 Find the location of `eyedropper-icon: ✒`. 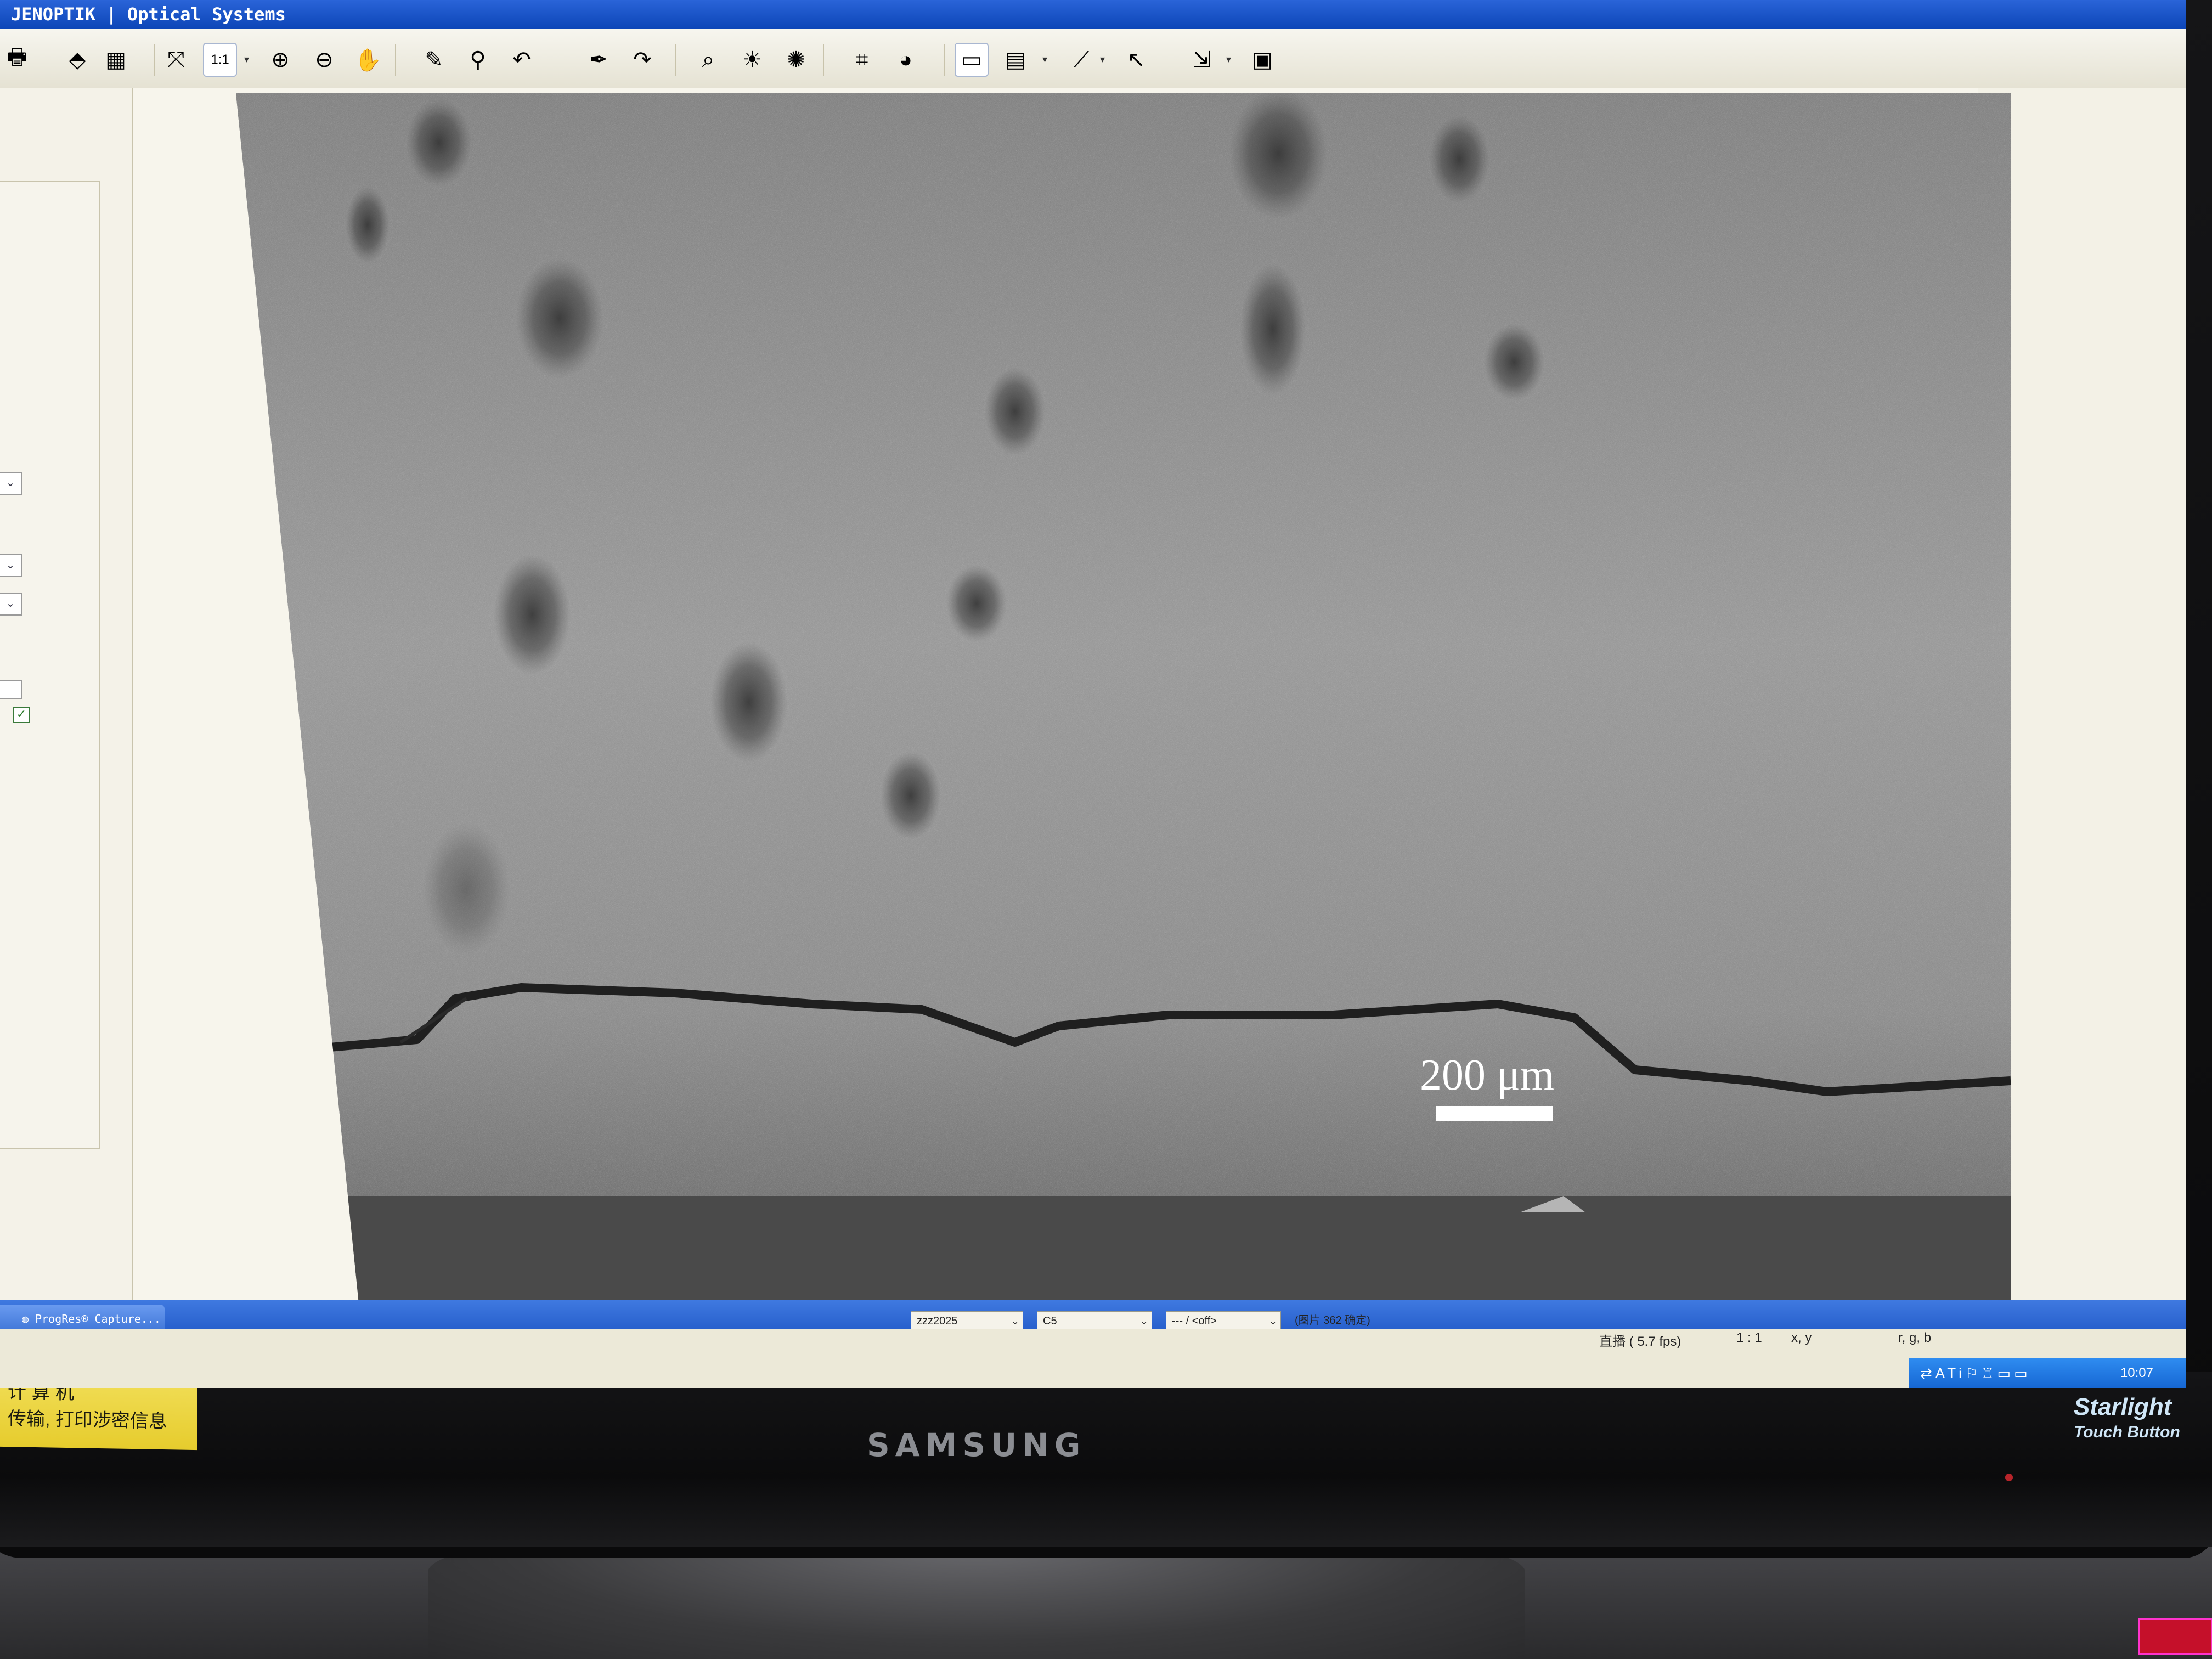

eyedropper-icon: ✒ is located at coordinates (599, 60).